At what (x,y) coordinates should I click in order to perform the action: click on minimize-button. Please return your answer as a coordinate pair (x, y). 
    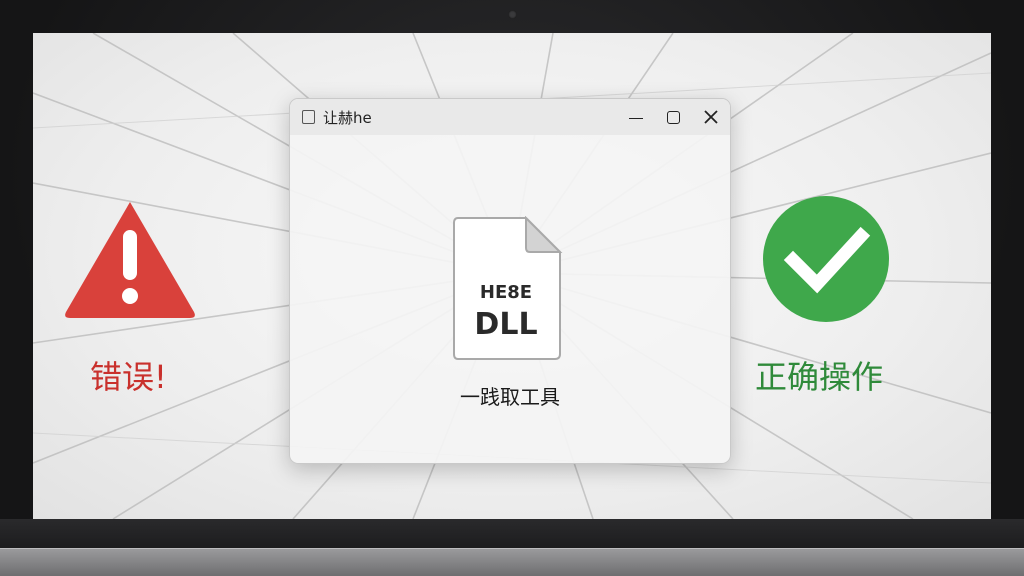
    Looking at the image, I should click on (636, 117).